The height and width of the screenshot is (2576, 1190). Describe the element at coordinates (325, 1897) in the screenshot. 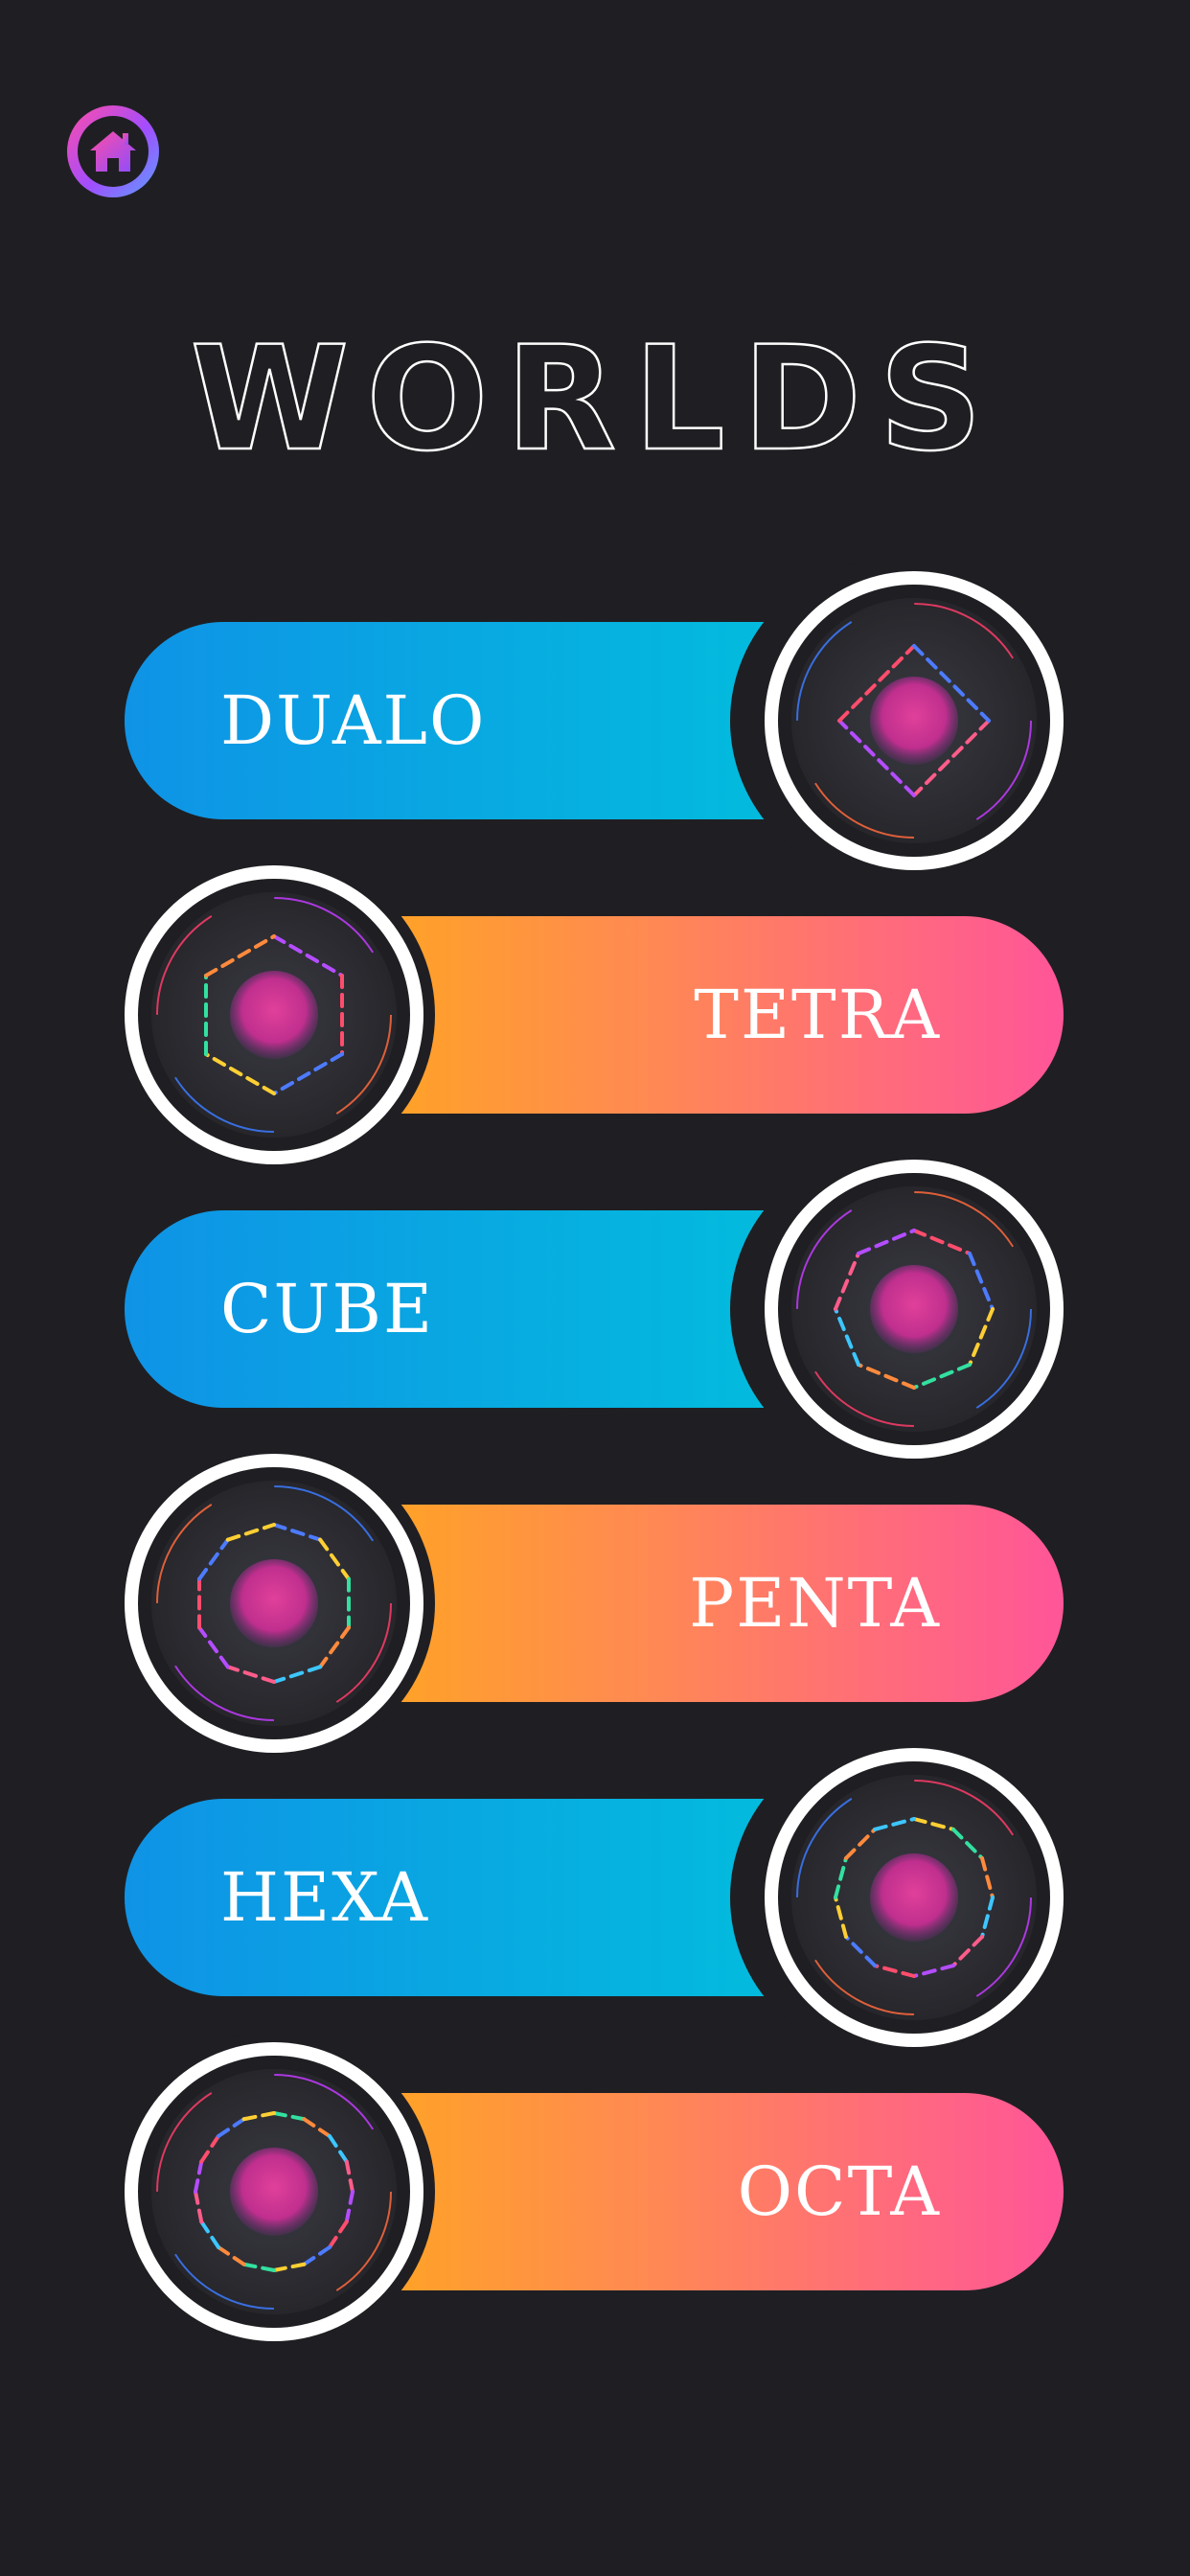

I see `world-label: HEXA` at that location.